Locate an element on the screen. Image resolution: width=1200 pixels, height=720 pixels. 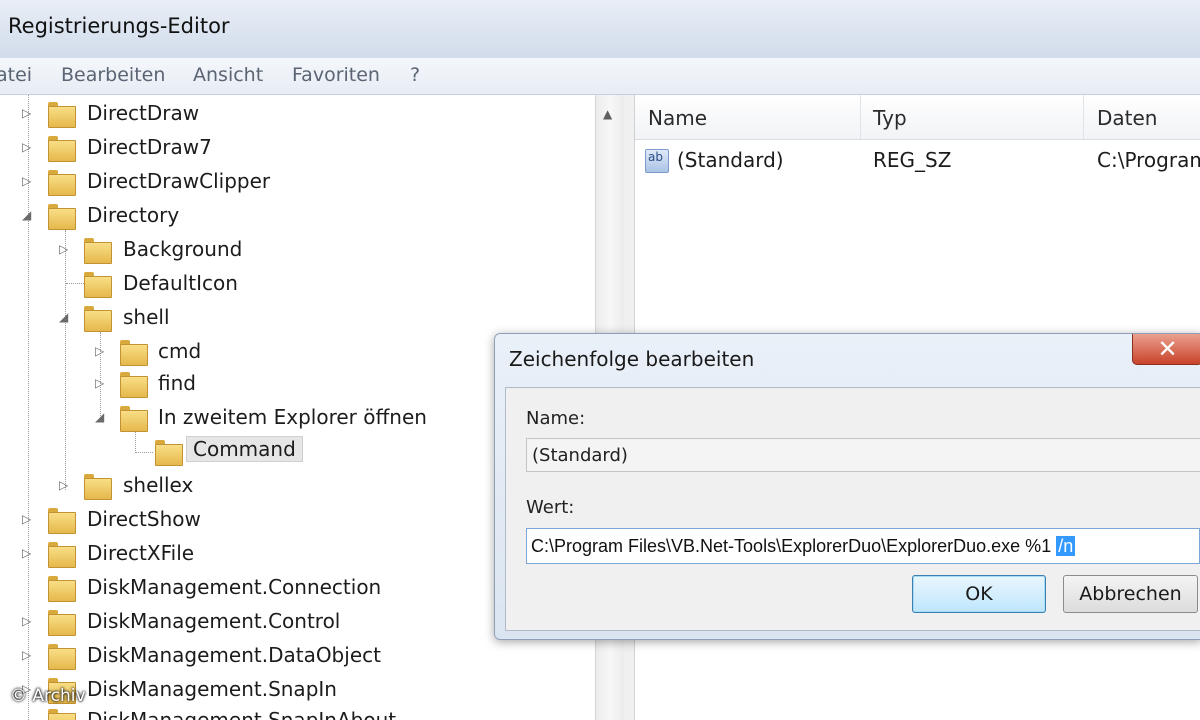
list-header: Name Typ Daten is located at coordinates (917, 117).